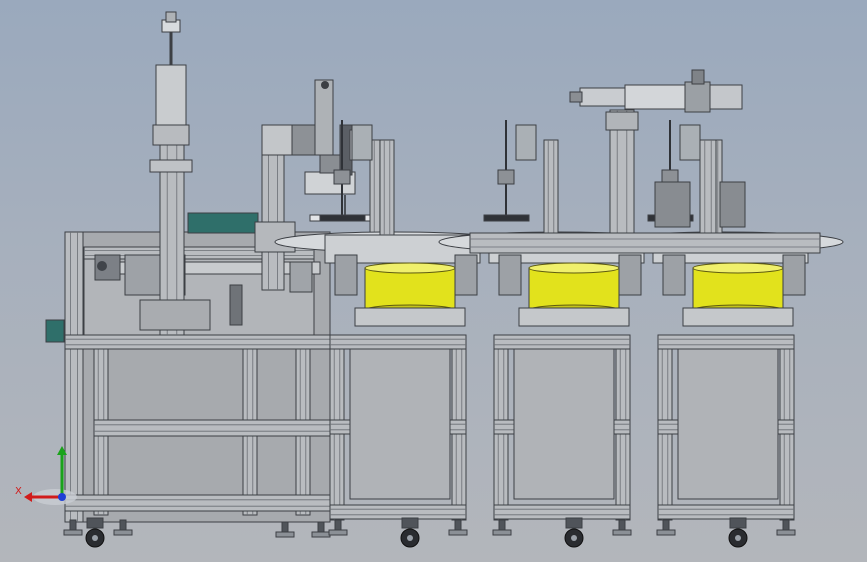 Image resolution: width=867 pixels, height=562 pixels. I want to click on transfer-conveyor, so click(645, 243).